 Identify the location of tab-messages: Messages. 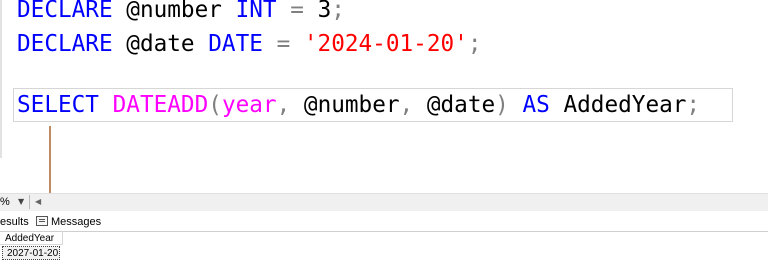
(68, 222).